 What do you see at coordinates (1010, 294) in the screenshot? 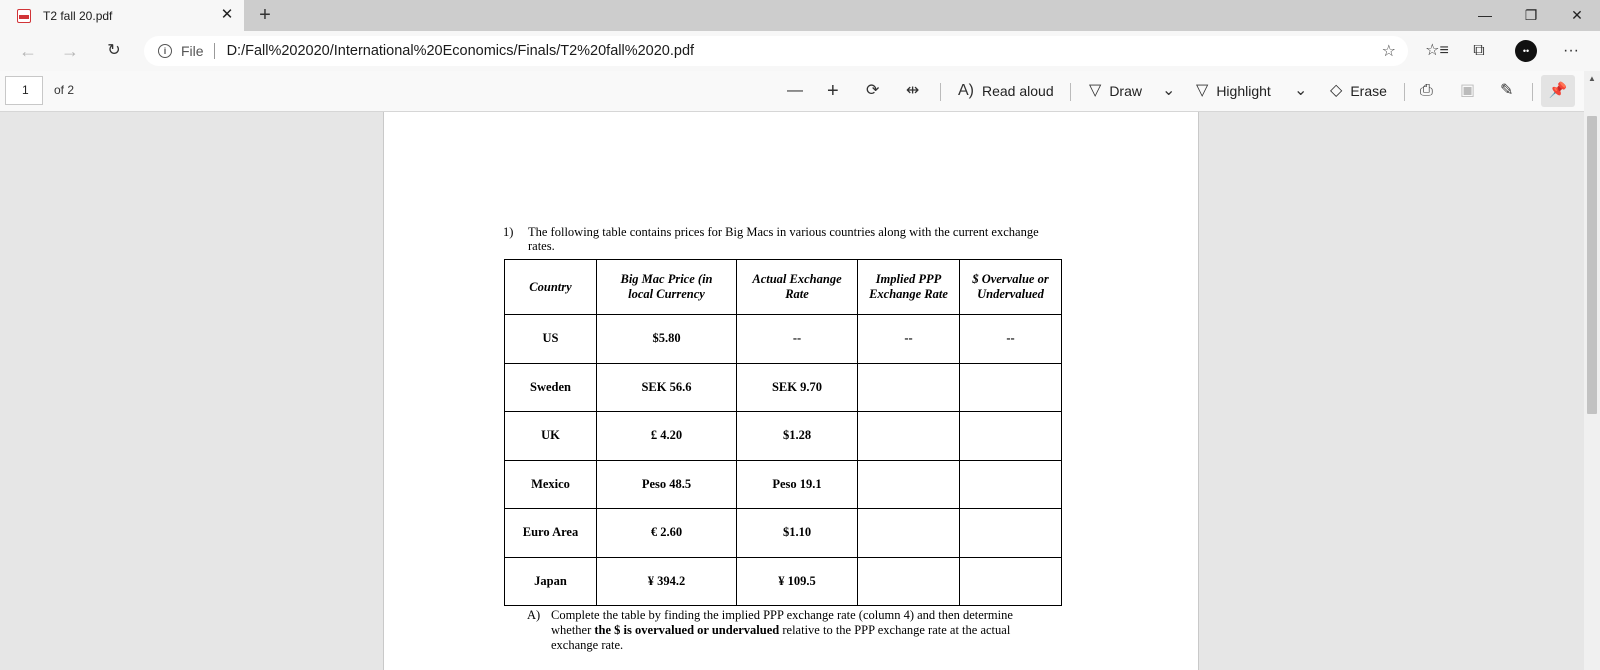
I see `header-over-line2: Undervalued` at bounding box center [1010, 294].